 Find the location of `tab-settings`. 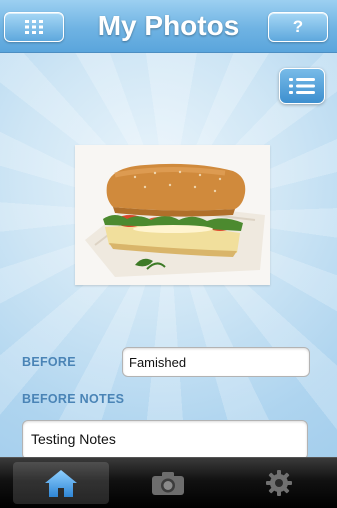

tab-settings is located at coordinates (279, 483).